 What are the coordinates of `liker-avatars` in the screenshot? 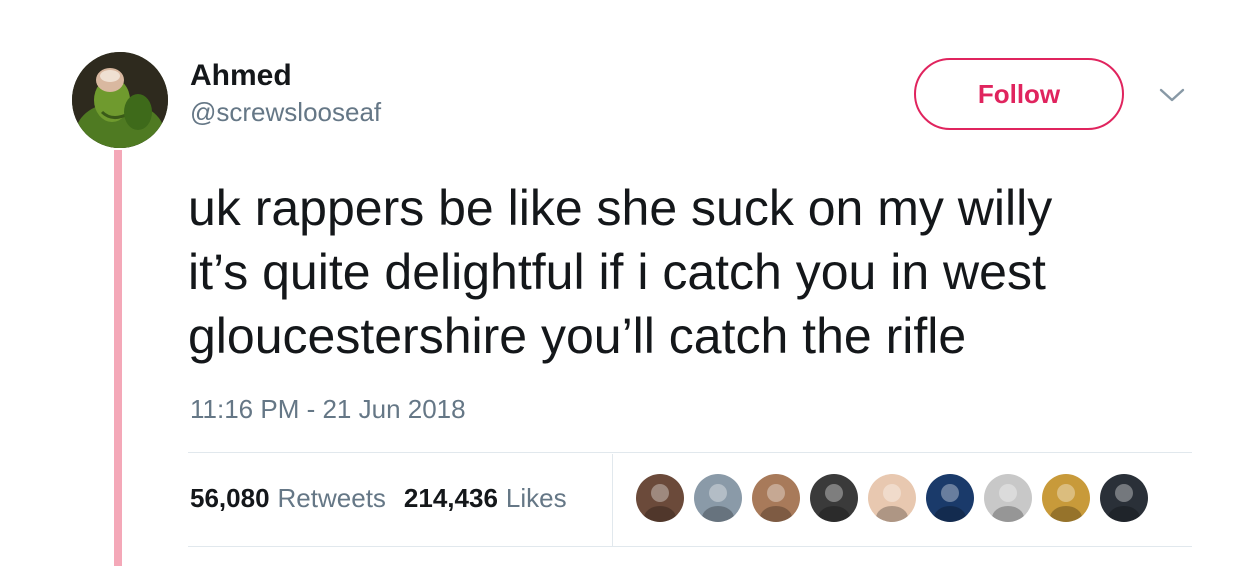 It's located at (897, 498).